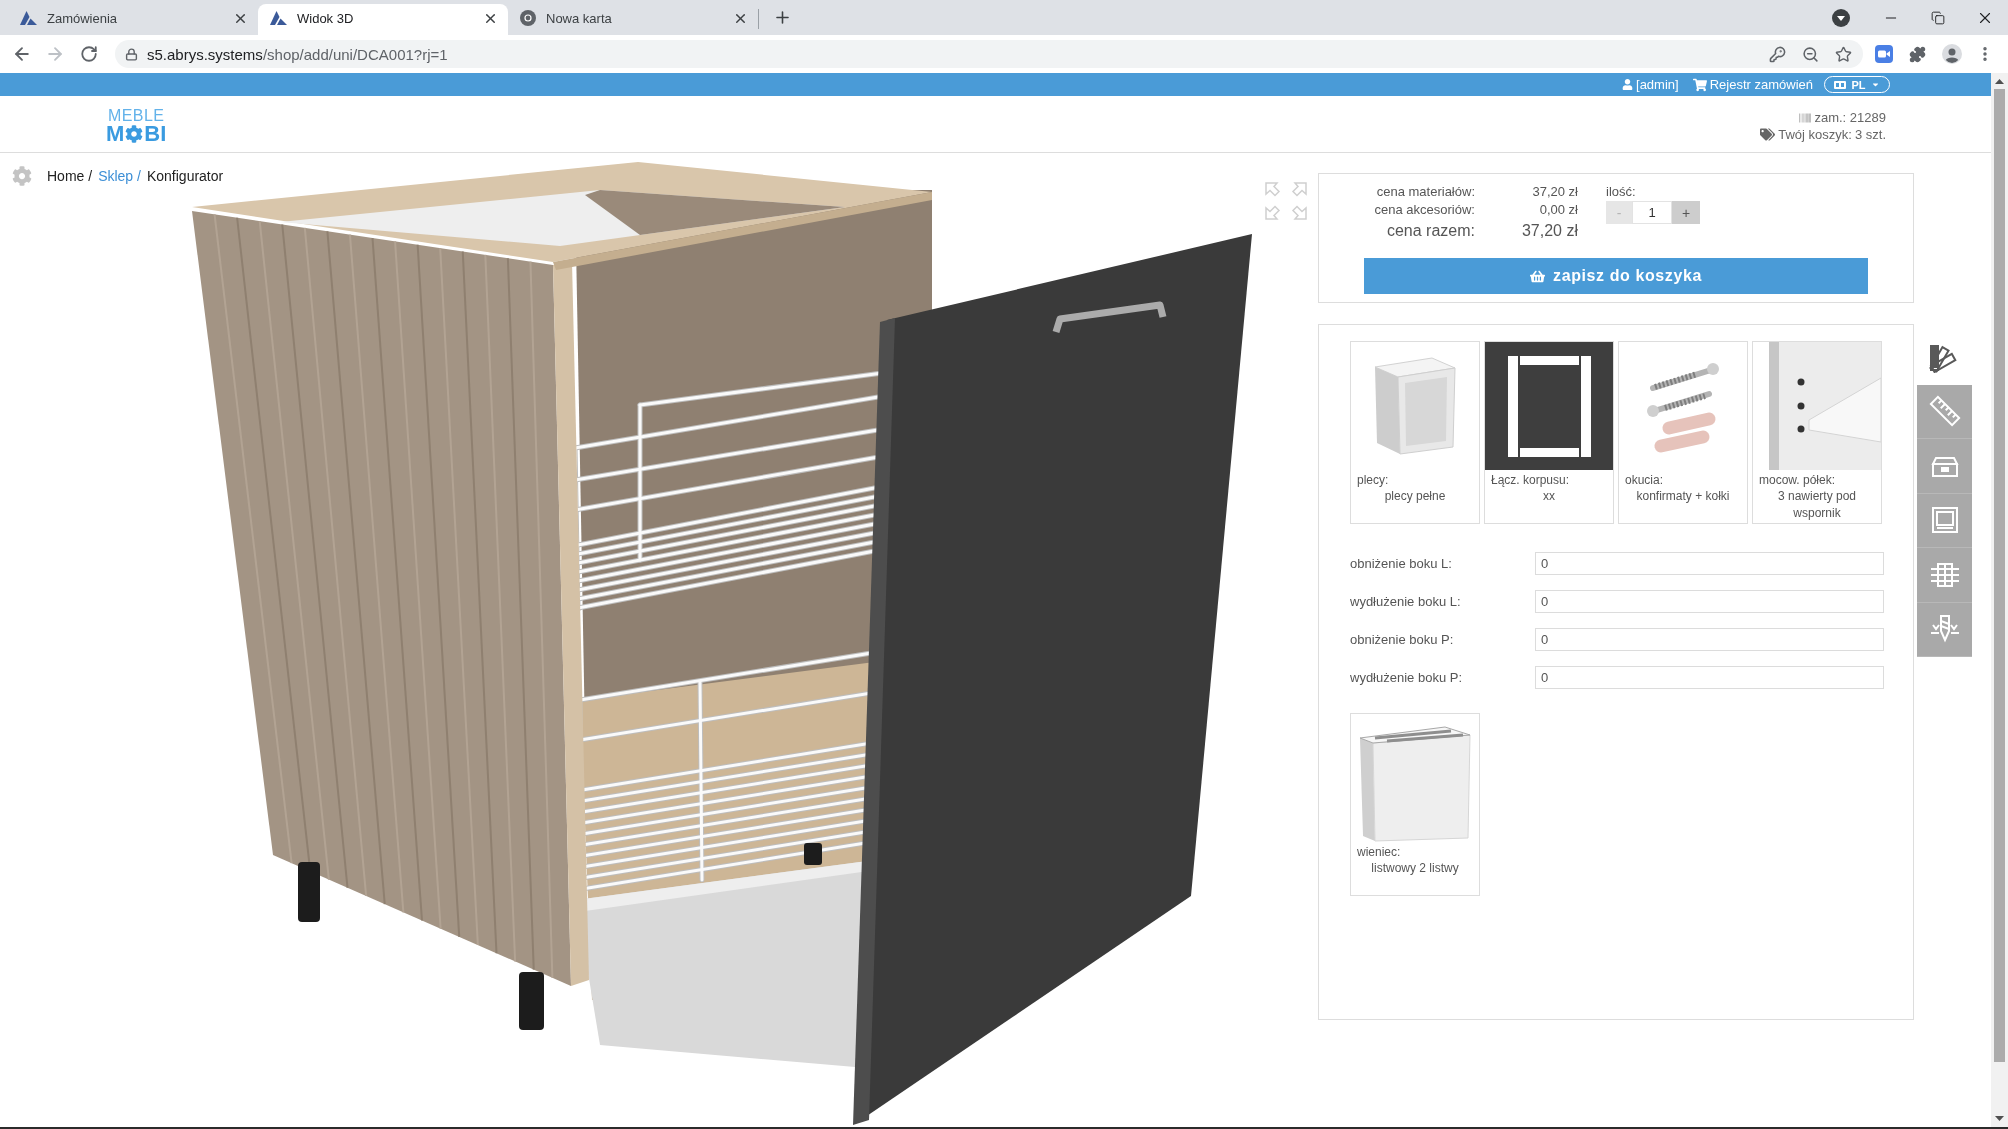 The width and height of the screenshot is (2008, 1129). What do you see at coordinates (1406, 601) in the screenshot?
I see `field-label: wydłużenie boku L:` at bounding box center [1406, 601].